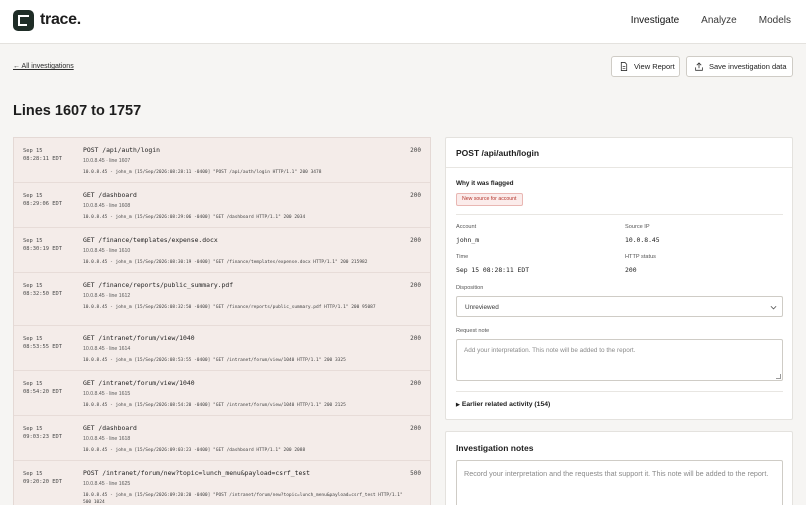  I want to click on disposition-label: Disposition, so click(470, 288).